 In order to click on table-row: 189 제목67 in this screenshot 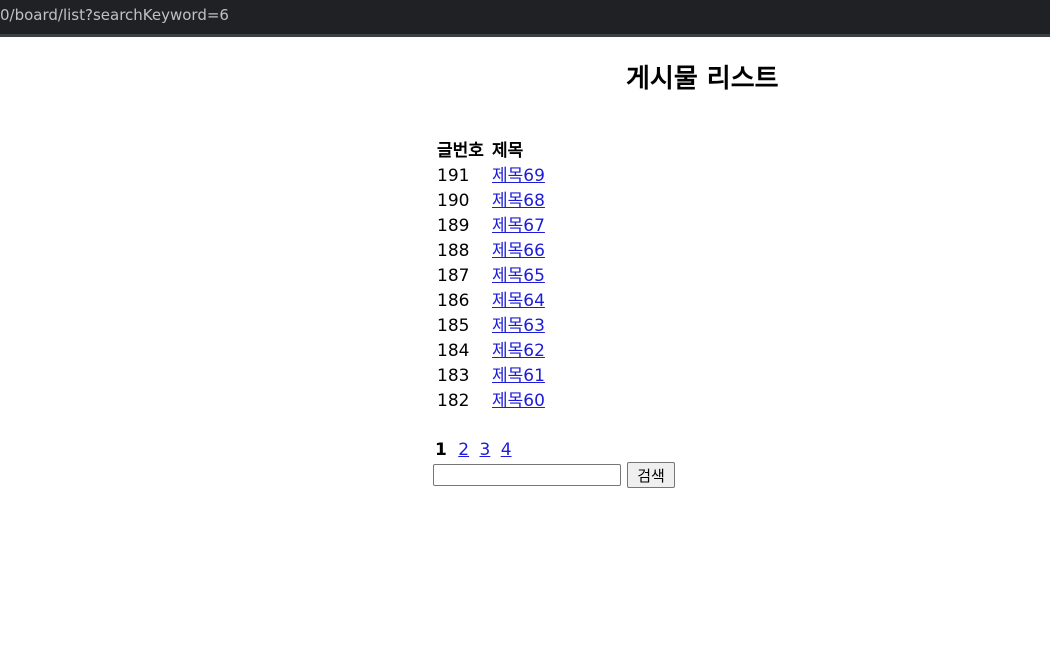, I will do `click(491, 226)`.